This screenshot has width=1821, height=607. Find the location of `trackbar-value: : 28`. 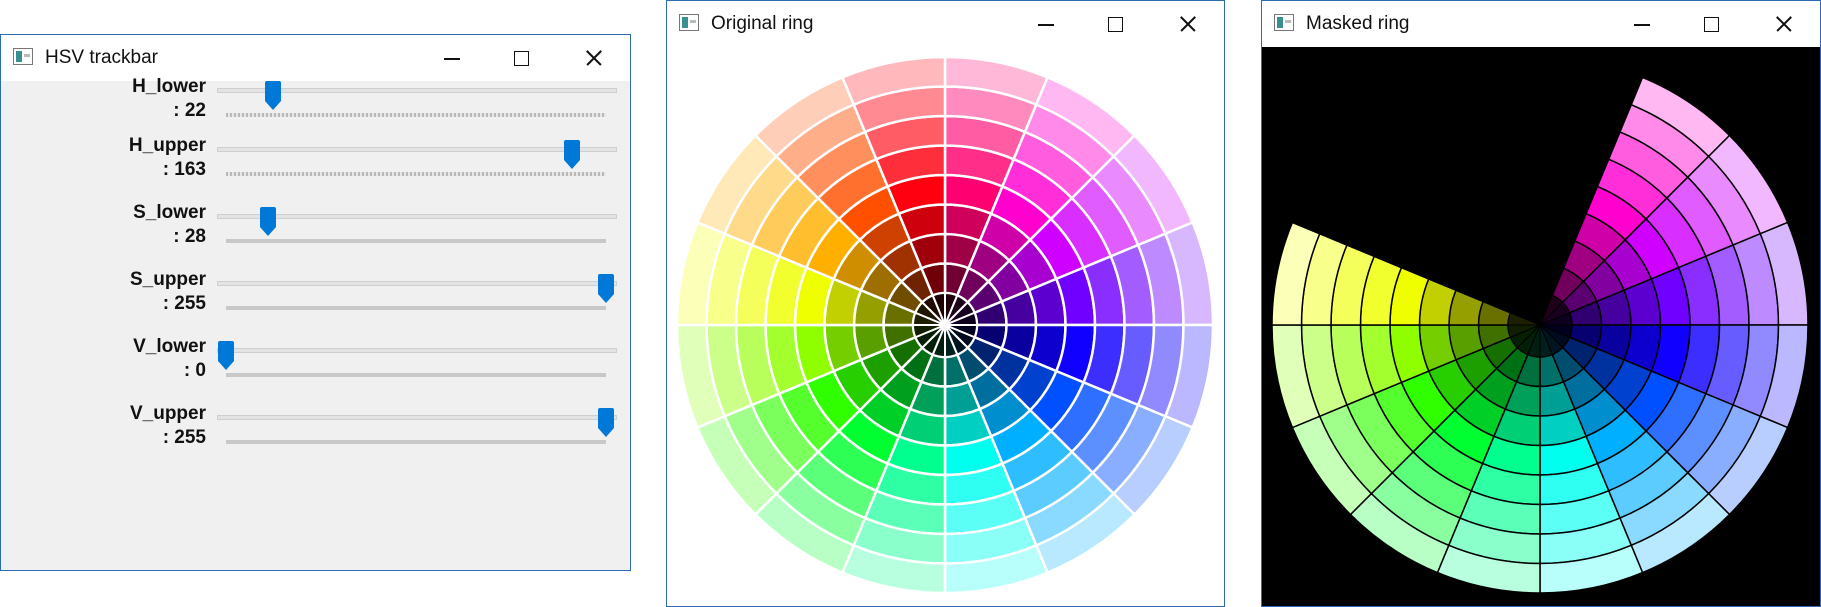

trackbar-value: : 28 is located at coordinates (189, 236).